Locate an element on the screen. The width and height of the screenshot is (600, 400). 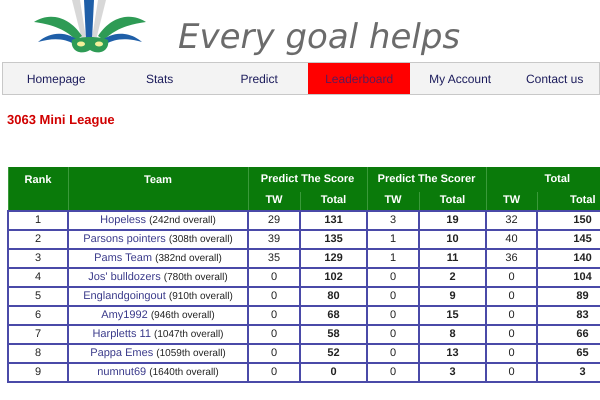
team-link: Hopeless is located at coordinates (123, 220).